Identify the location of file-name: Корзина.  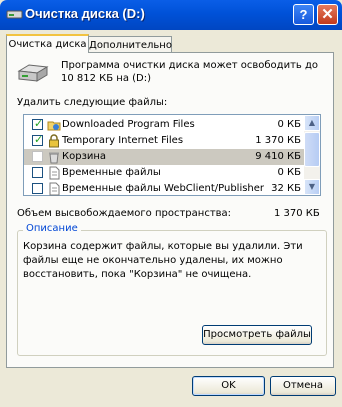
(84, 156).